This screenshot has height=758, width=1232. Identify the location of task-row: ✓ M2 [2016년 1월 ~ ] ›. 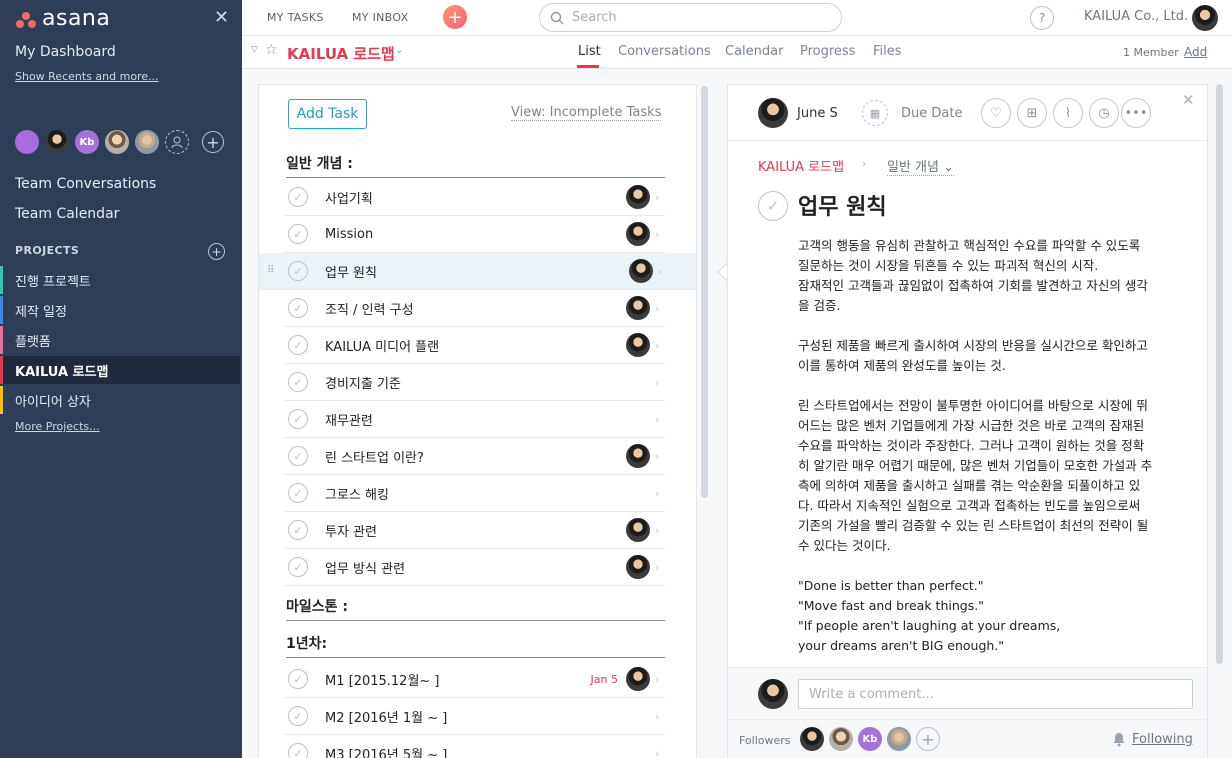
(474, 716).